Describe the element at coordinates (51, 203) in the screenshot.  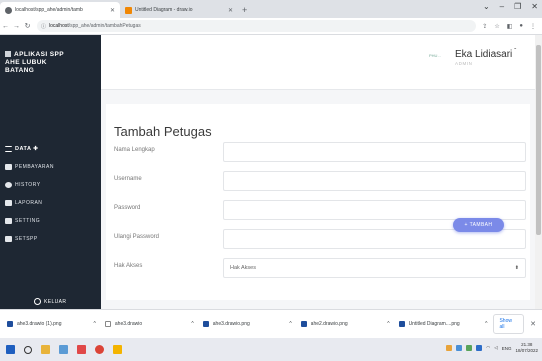
I see `sidebar-item-laporan: LAPORAN` at that location.